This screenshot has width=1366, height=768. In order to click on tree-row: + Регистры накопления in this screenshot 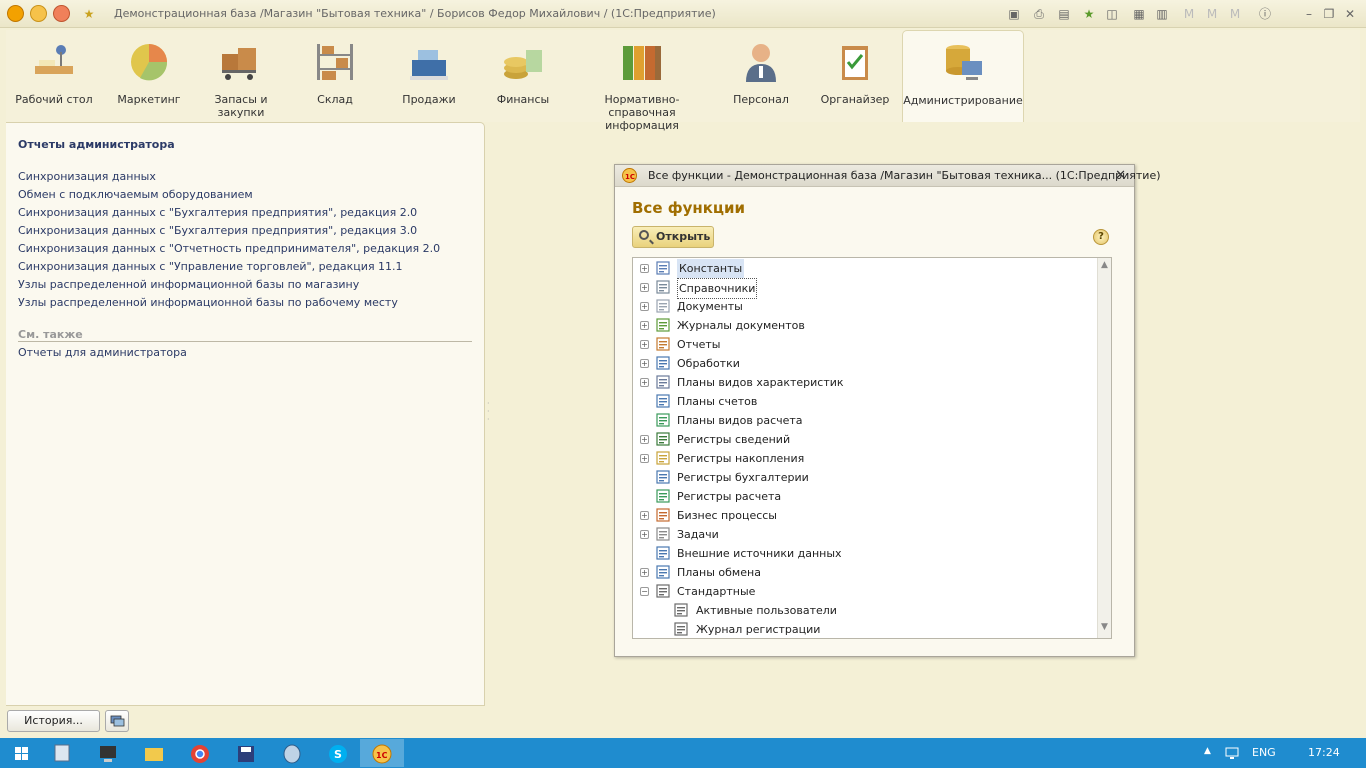, I will do `click(870, 458)`.